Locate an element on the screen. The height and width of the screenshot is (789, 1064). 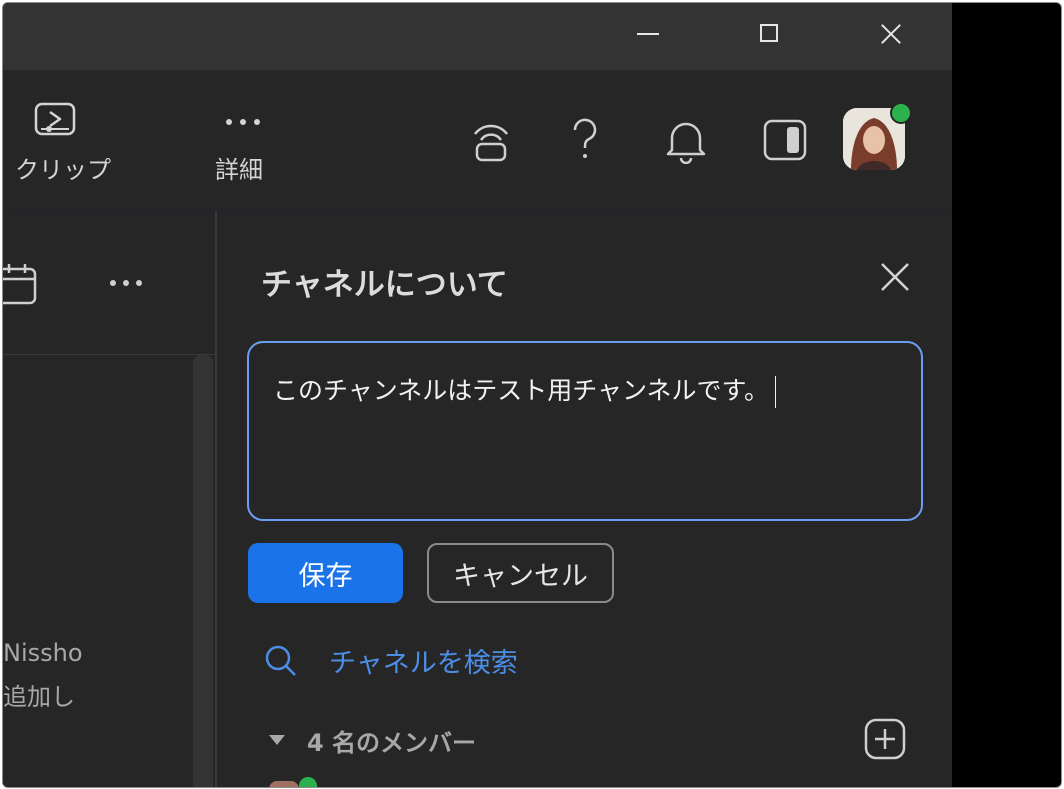
maximize-button is located at coordinates (770, 34).